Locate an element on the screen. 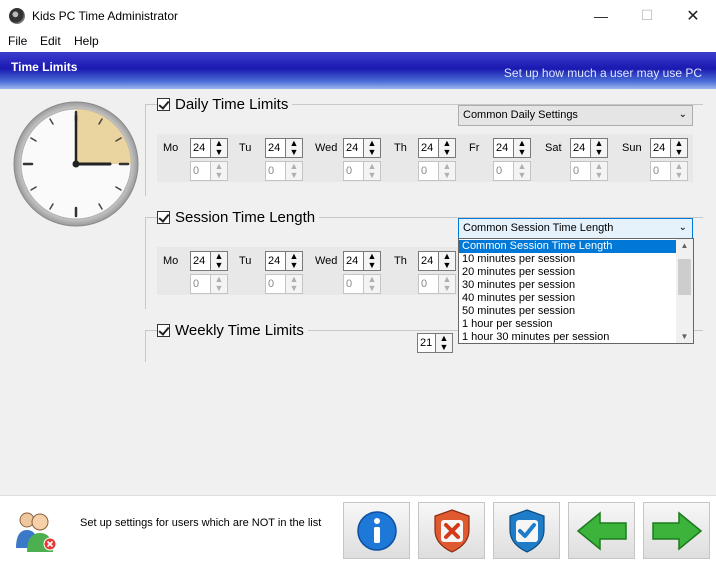 Image resolution: width=716 pixels, height=563 pixels. dropdown-option: 1 hour per session is located at coordinates (568, 324).